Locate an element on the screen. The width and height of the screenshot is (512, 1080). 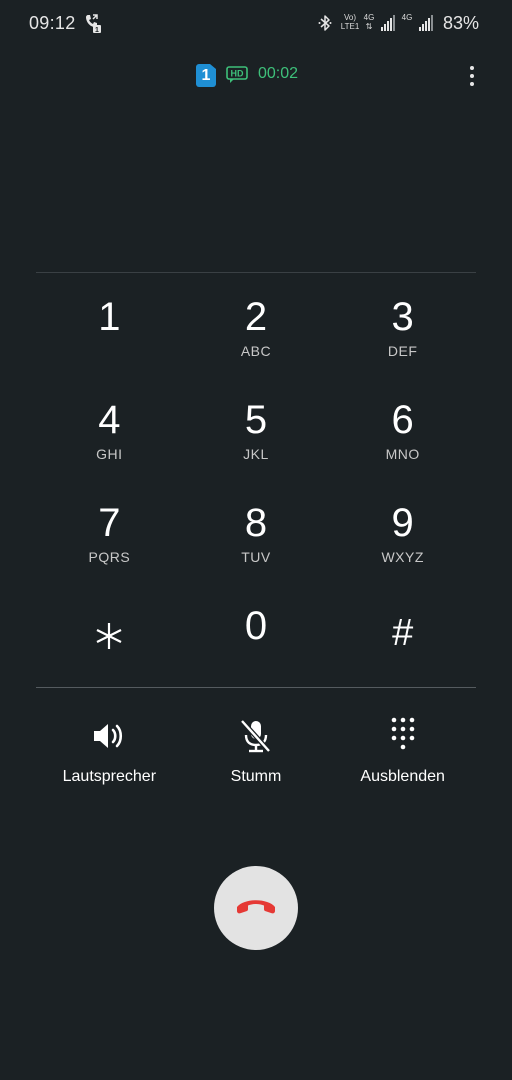
key-letters: MNO is located at coordinates (402, 454).